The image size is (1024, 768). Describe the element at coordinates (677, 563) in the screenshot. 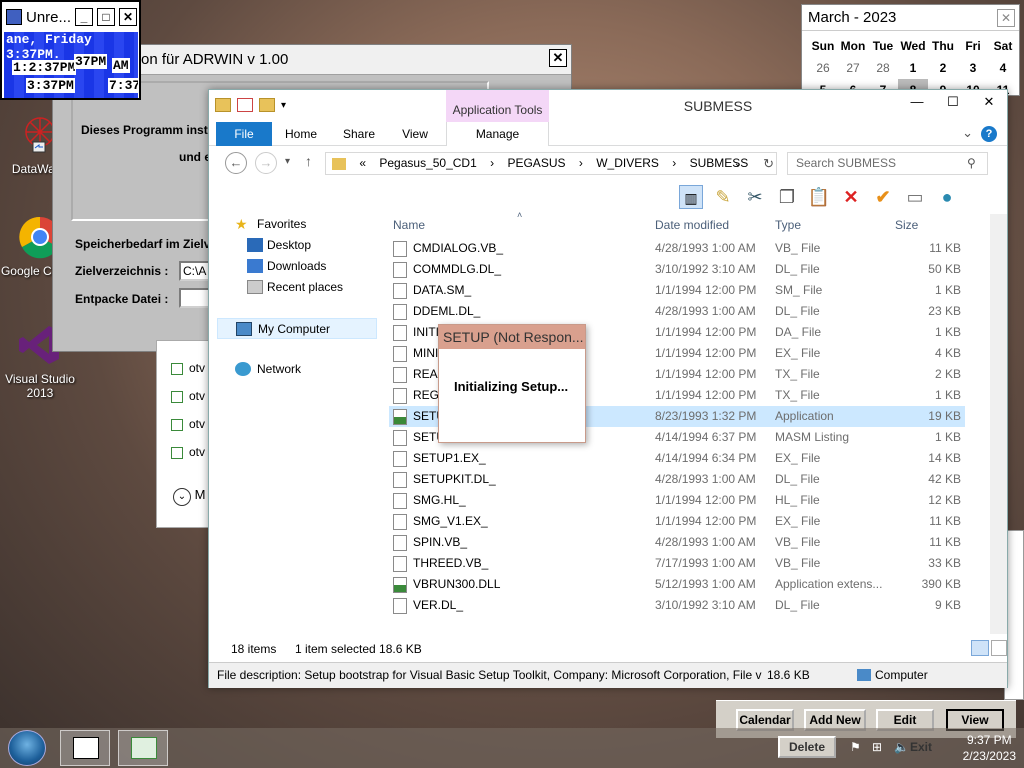

I see `table-row: THREED.VB_ 7/17/1993 1:00 AM VB_ File 33 KB` at that location.